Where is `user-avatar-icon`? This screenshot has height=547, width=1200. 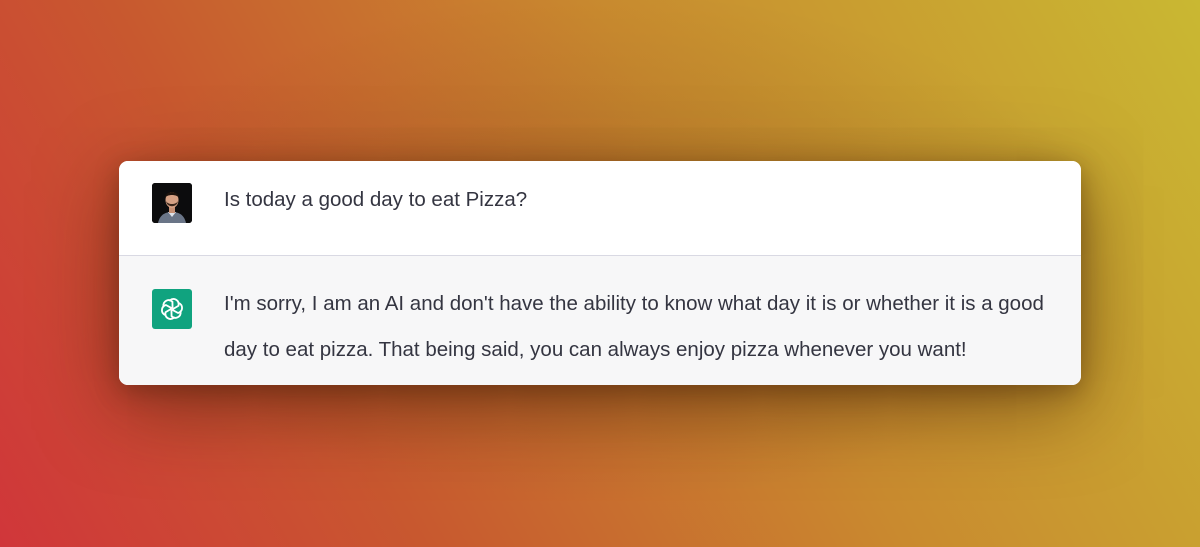 user-avatar-icon is located at coordinates (172, 203).